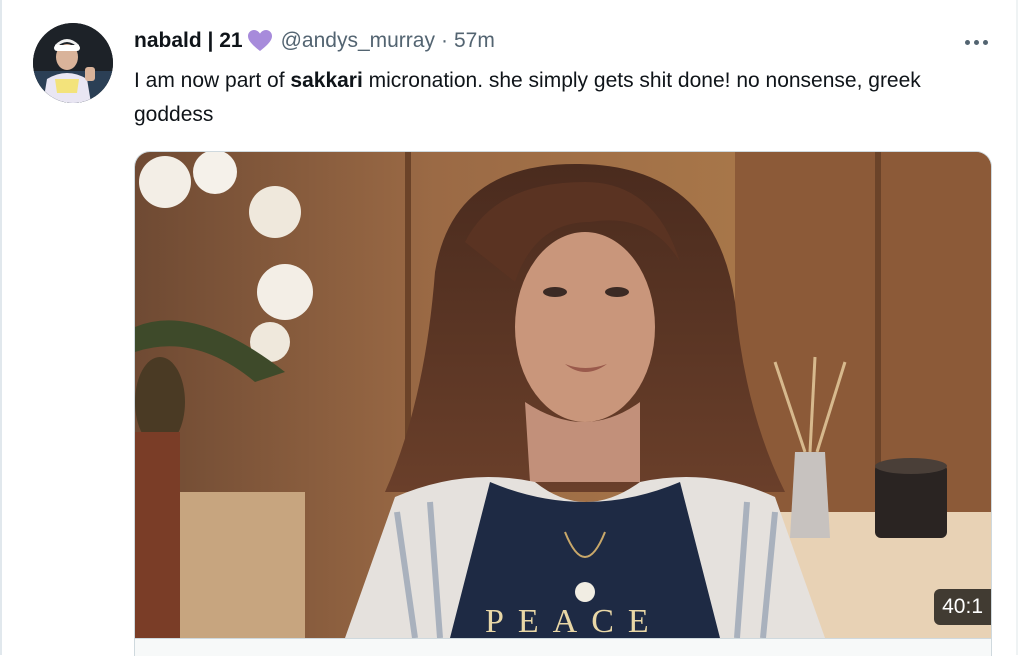 The image size is (1024, 656). Describe the element at coordinates (212, 80) in the screenshot. I see `tweet-text-start: I am now part of` at that location.